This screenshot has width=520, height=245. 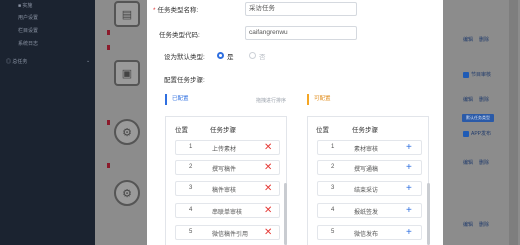 What do you see at coordinates (230, 57) in the screenshot?
I see `radio-yes-label: 是` at bounding box center [230, 57].